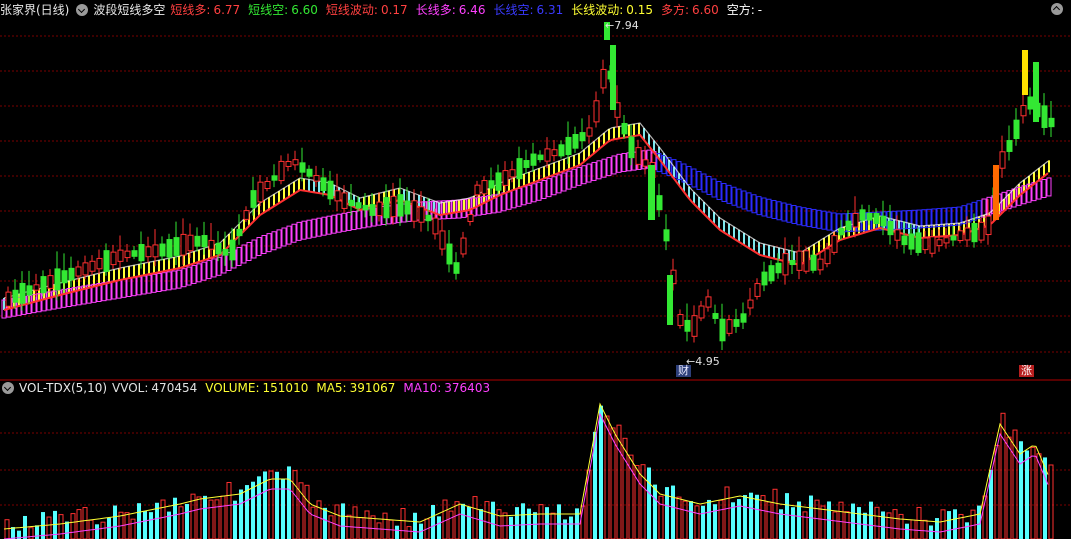 Image resolution: width=1071 pixels, height=539 pixels. Describe the element at coordinates (683, 371) in the screenshot. I see `finance-report-marker: 财` at that location.